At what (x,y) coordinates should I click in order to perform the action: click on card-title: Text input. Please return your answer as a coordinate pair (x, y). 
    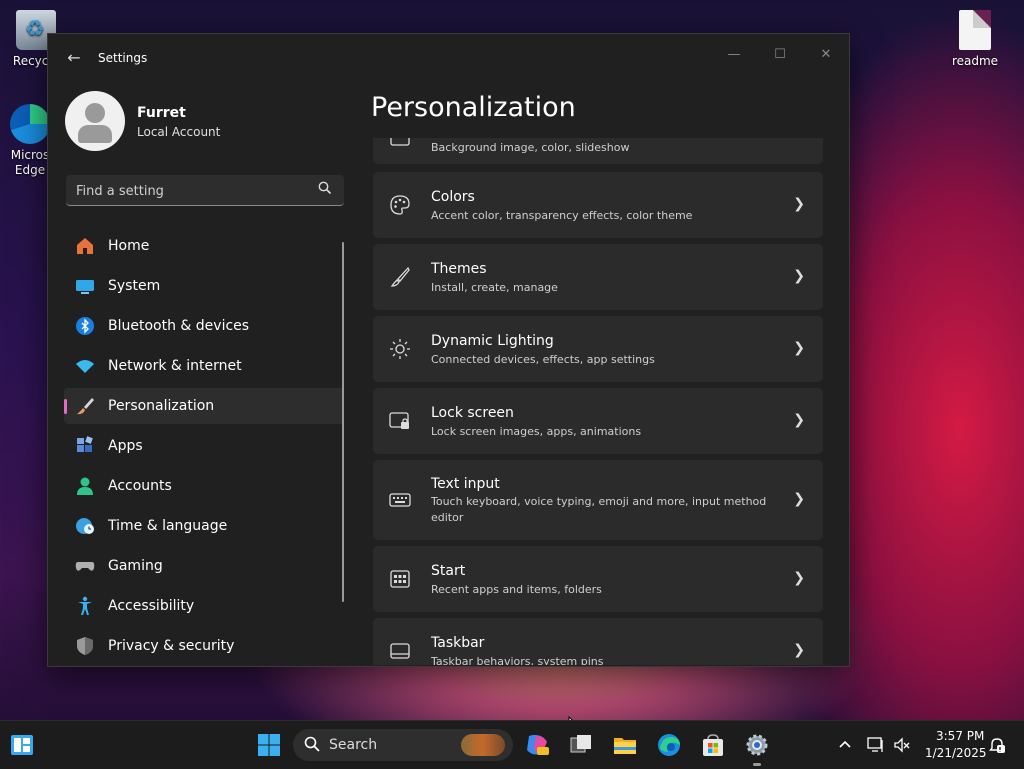
    Looking at the image, I should click on (465, 484).